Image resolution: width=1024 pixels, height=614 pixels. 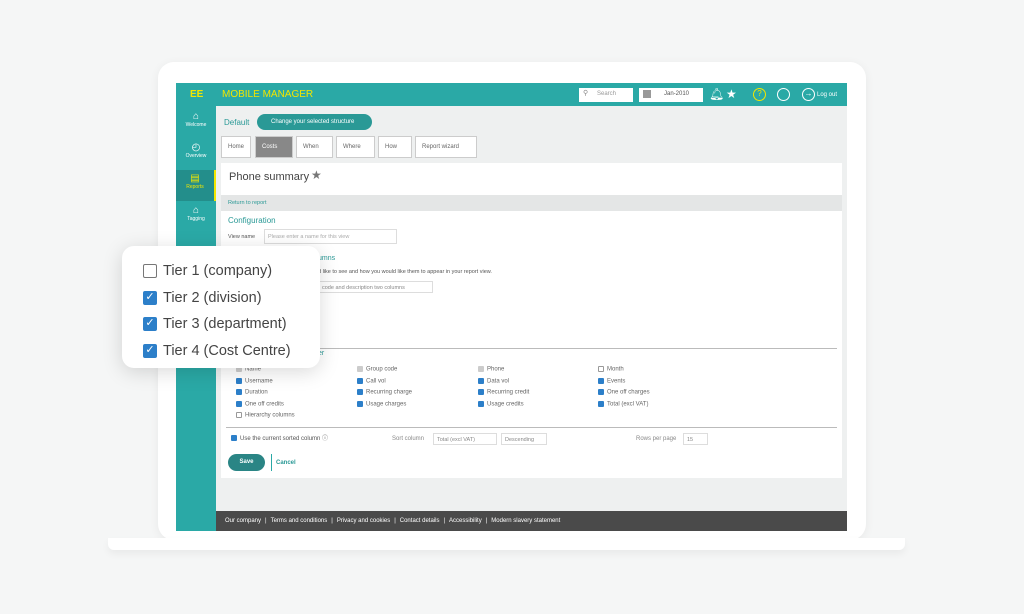 What do you see at coordinates (695, 439) in the screenshot?
I see `rows-per-page-select: 15` at bounding box center [695, 439].